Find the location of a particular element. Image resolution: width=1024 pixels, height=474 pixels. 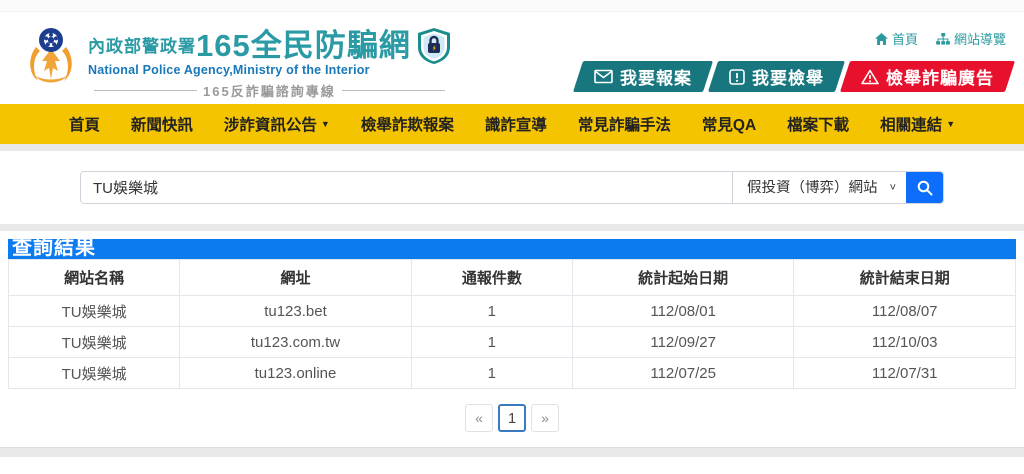

results-title-bar: 查詢結果 is located at coordinates (512, 248).